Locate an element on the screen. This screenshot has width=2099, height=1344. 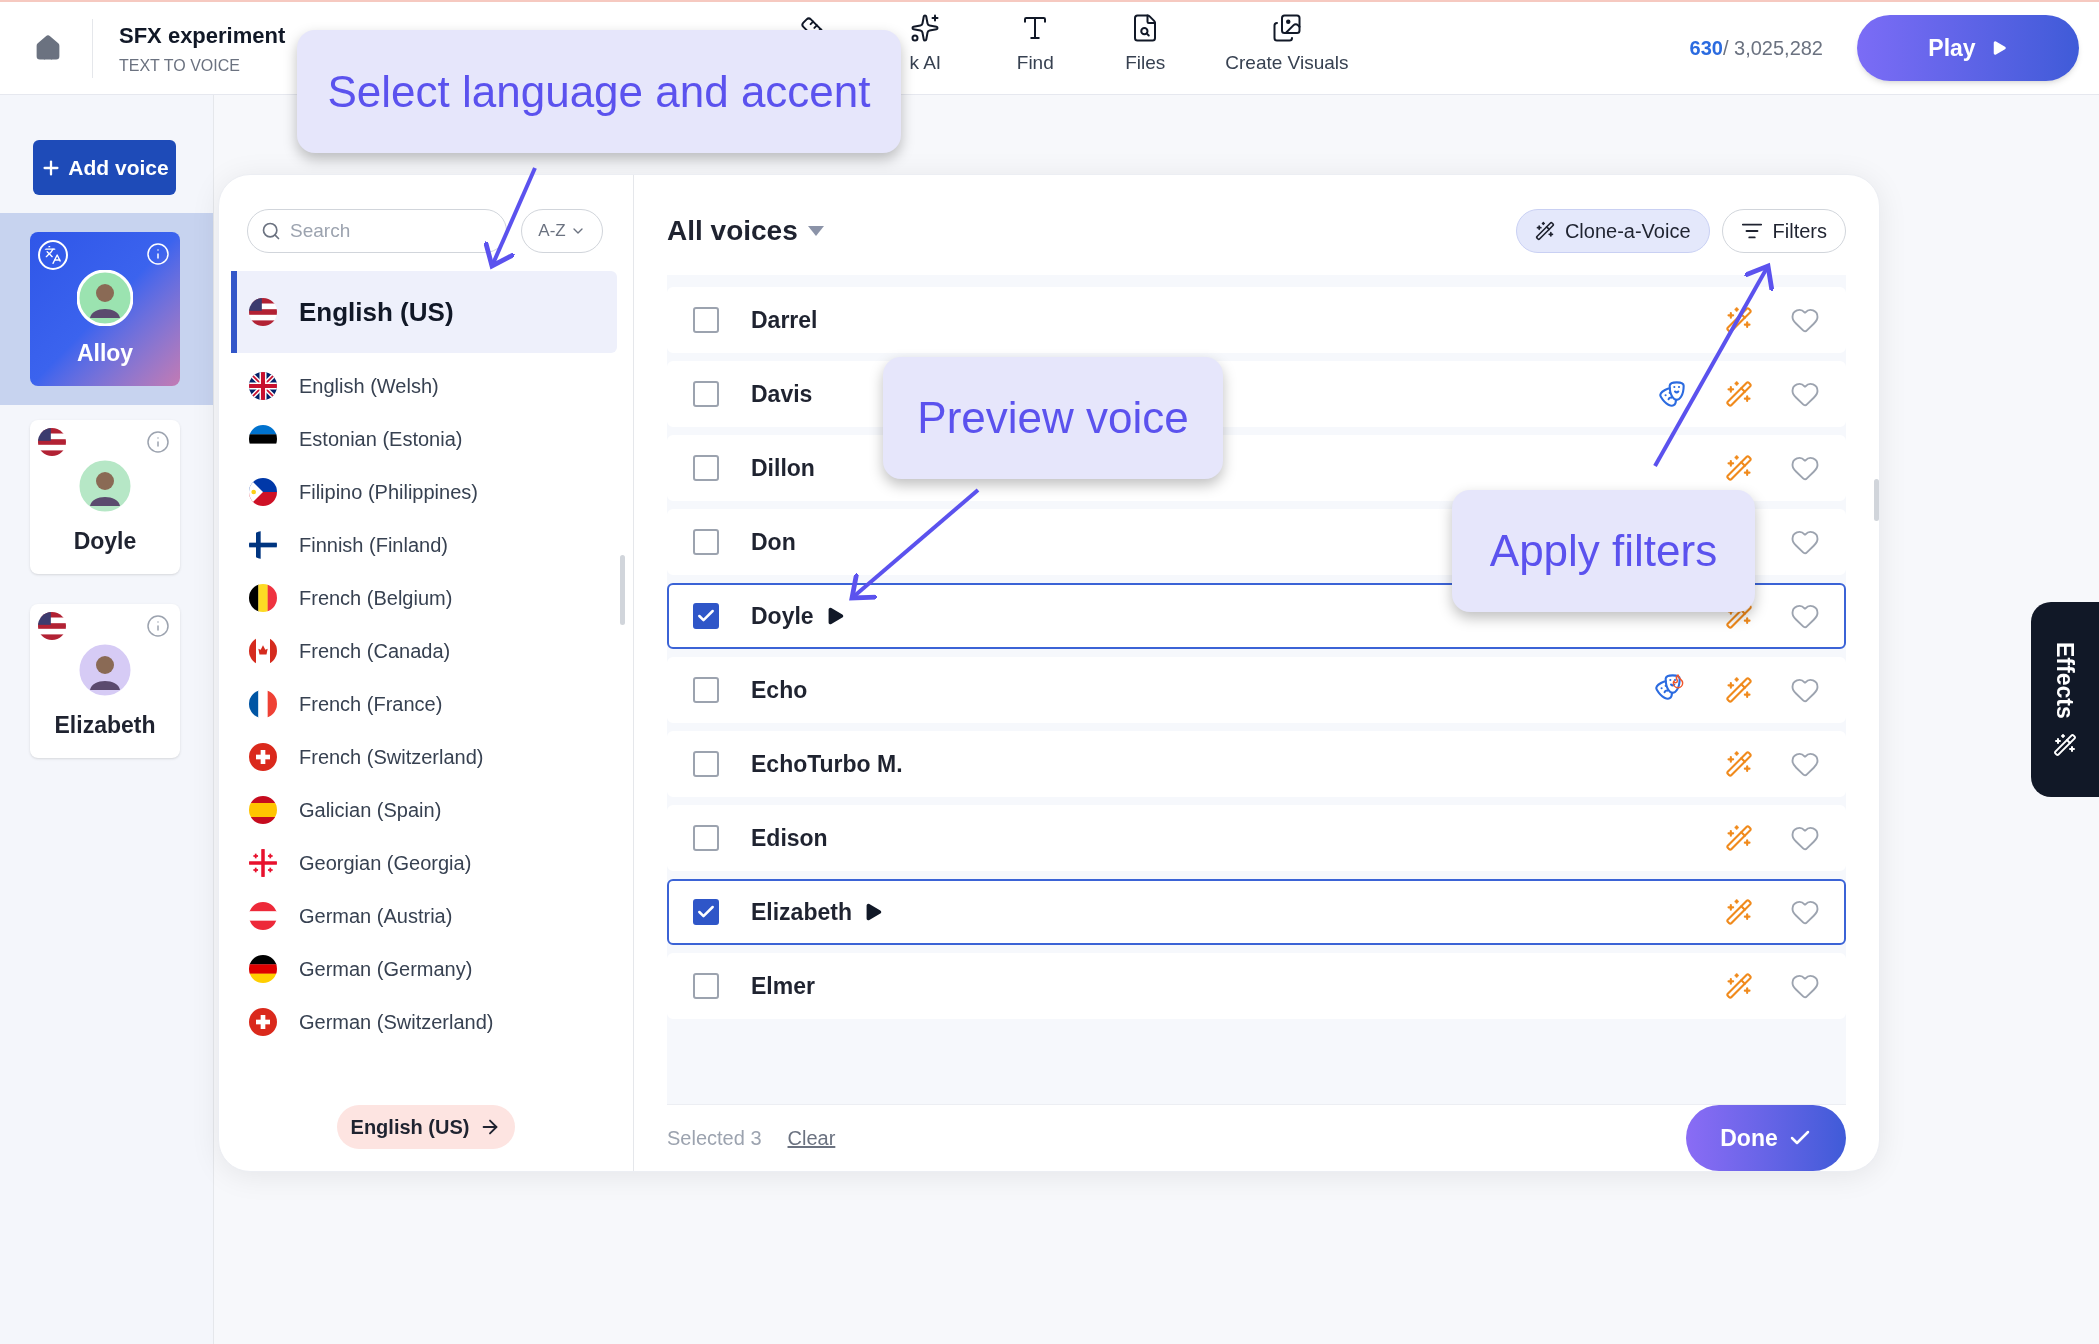
clone-voice-button: Clone-a-Voice is located at coordinates (1612, 231).